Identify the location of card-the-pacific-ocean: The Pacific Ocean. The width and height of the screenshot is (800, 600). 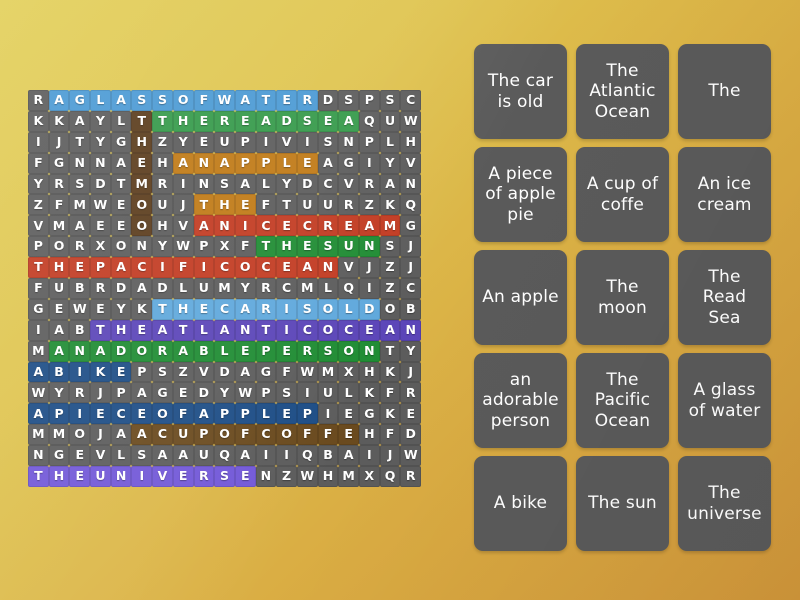
(622, 400).